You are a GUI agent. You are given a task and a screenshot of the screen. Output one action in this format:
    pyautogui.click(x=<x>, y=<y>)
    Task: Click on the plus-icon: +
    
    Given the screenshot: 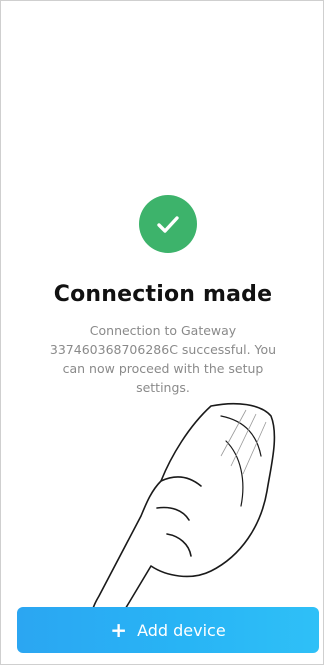 What is the action you would take?
    pyautogui.click(x=119, y=630)
    